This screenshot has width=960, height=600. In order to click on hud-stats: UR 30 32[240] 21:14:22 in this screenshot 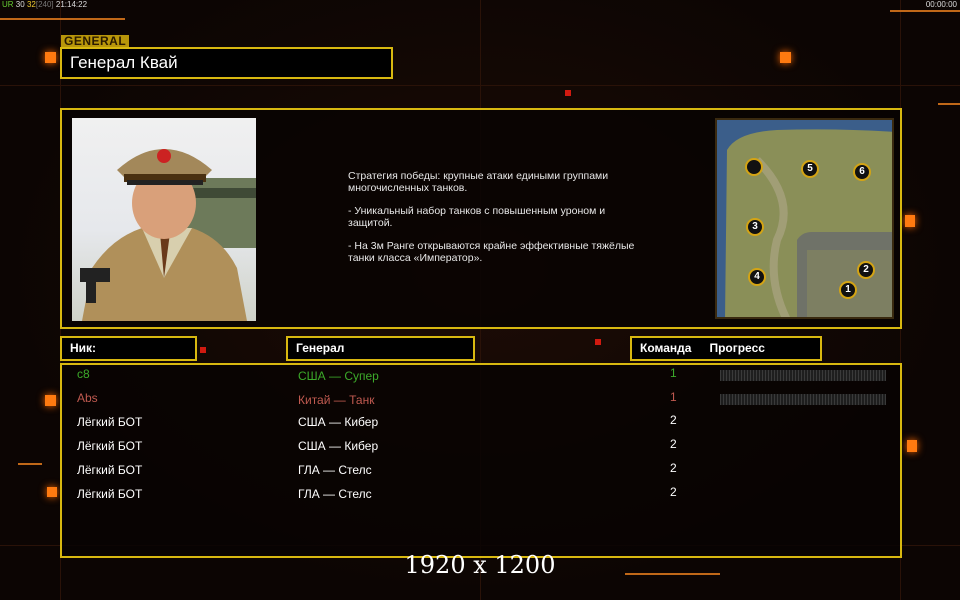, I will do `click(44, 4)`.